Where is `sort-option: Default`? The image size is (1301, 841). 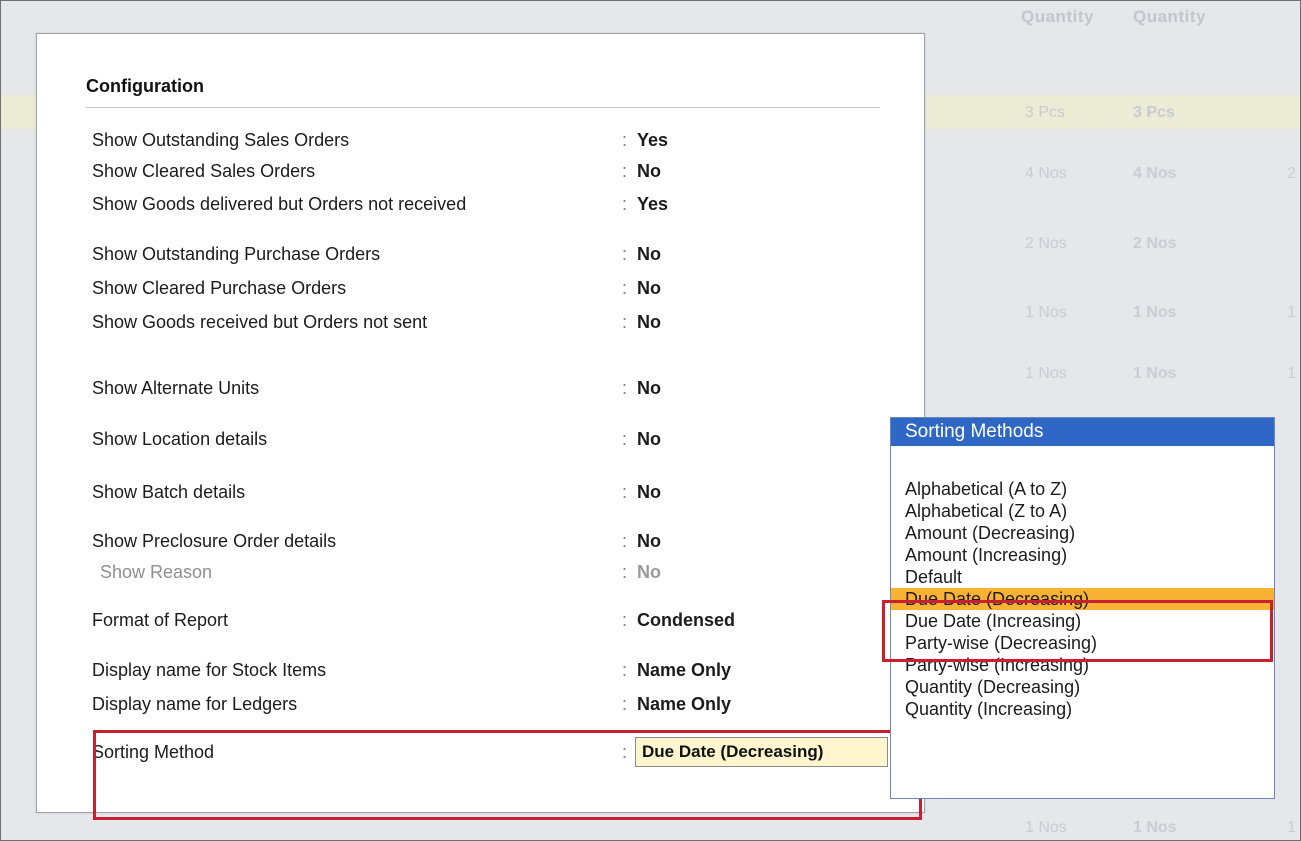 sort-option: Default is located at coordinates (1082, 577).